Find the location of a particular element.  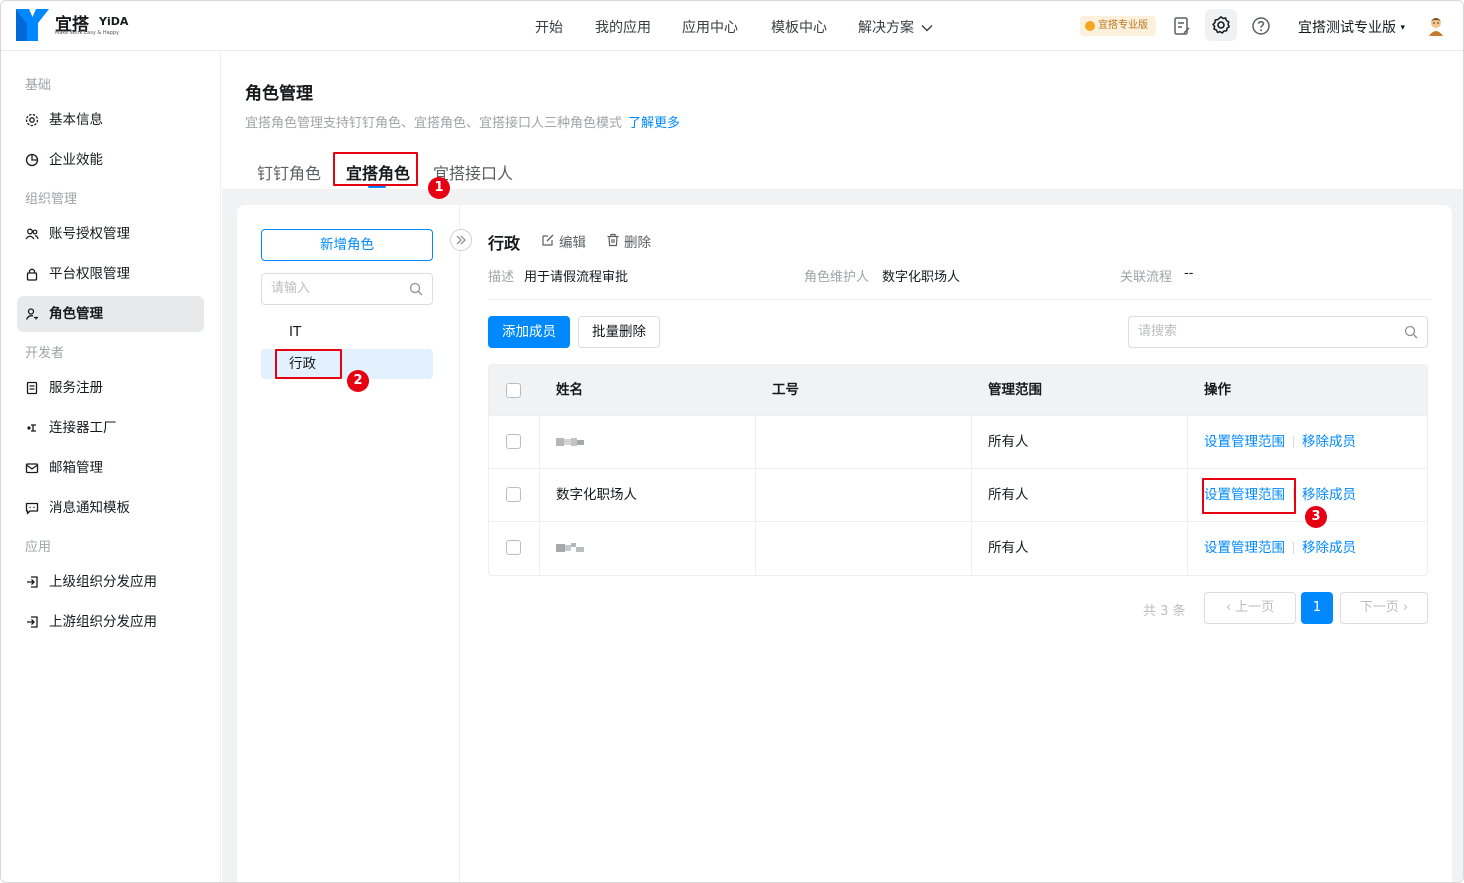

sidebar-item-mail-mgmt: 邮箱管理 is located at coordinates (110, 468).